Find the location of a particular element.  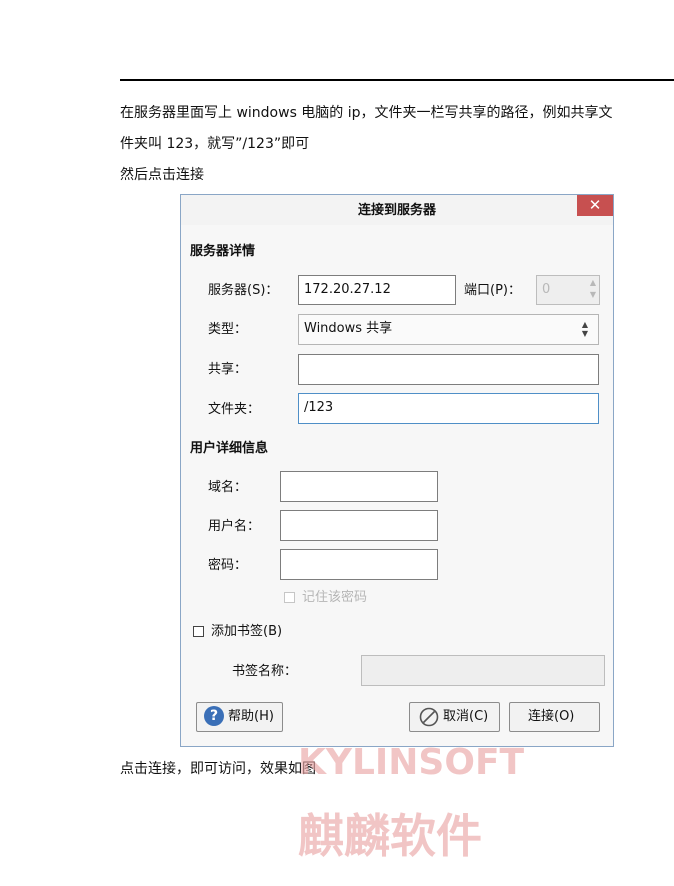

port-value: 0 is located at coordinates (546, 289).